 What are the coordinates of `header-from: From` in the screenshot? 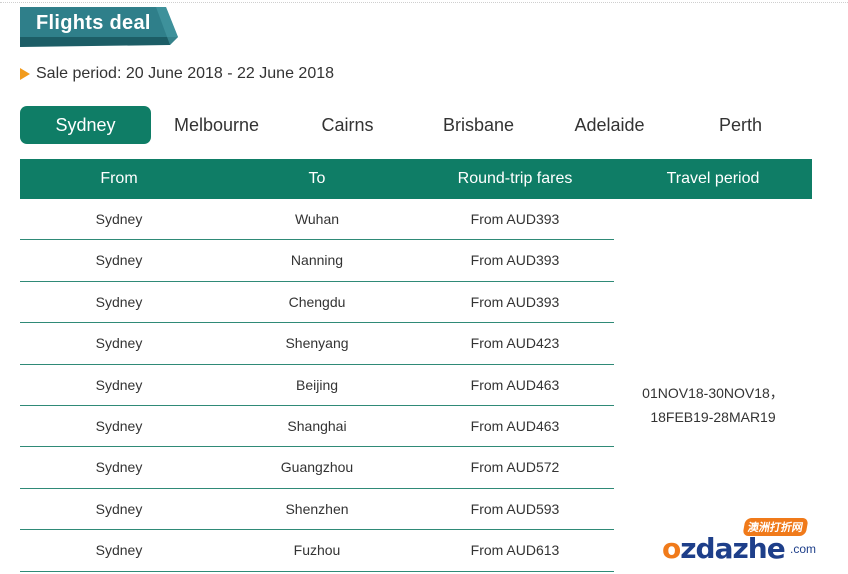 It's located at (119, 178).